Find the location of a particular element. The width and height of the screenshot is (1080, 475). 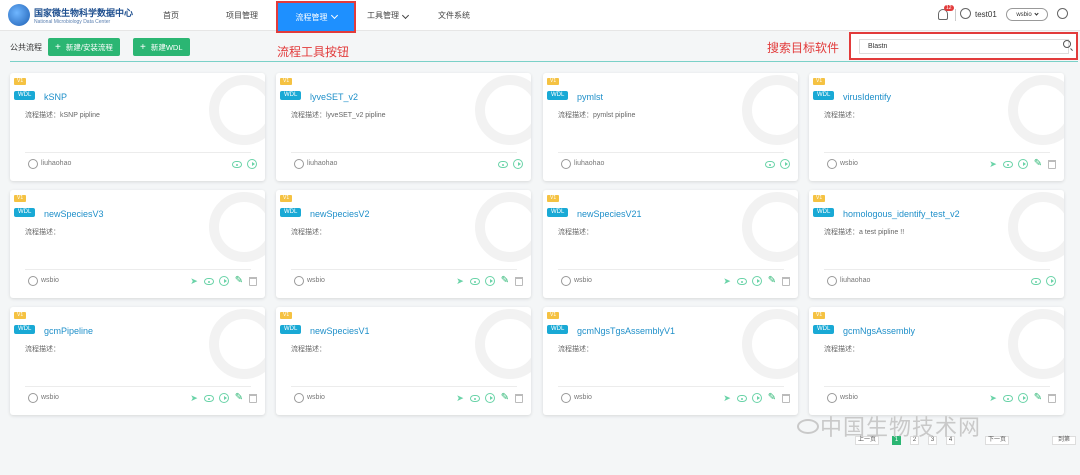

workflow-name: gcmPipeline is located at coordinates (68, 331).